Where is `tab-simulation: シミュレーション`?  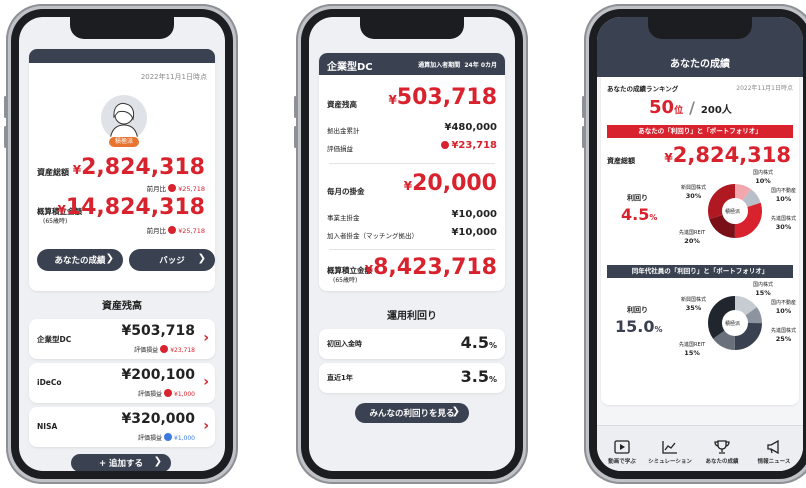
tab-simulation: シミュレーション is located at coordinates (670, 452).